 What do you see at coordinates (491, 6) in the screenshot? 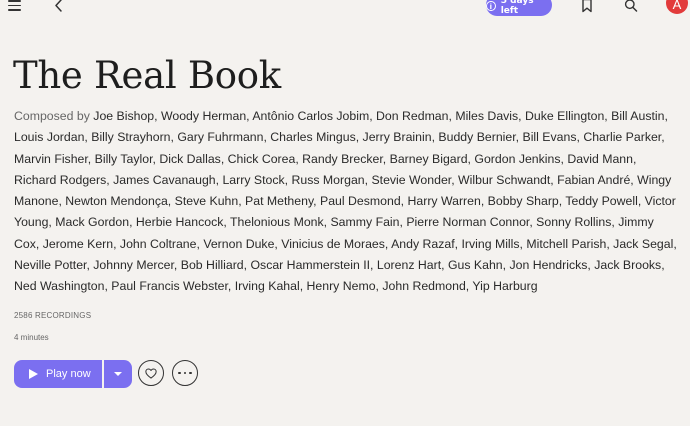
I see `info-icon: i` at bounding box center [491, 6].